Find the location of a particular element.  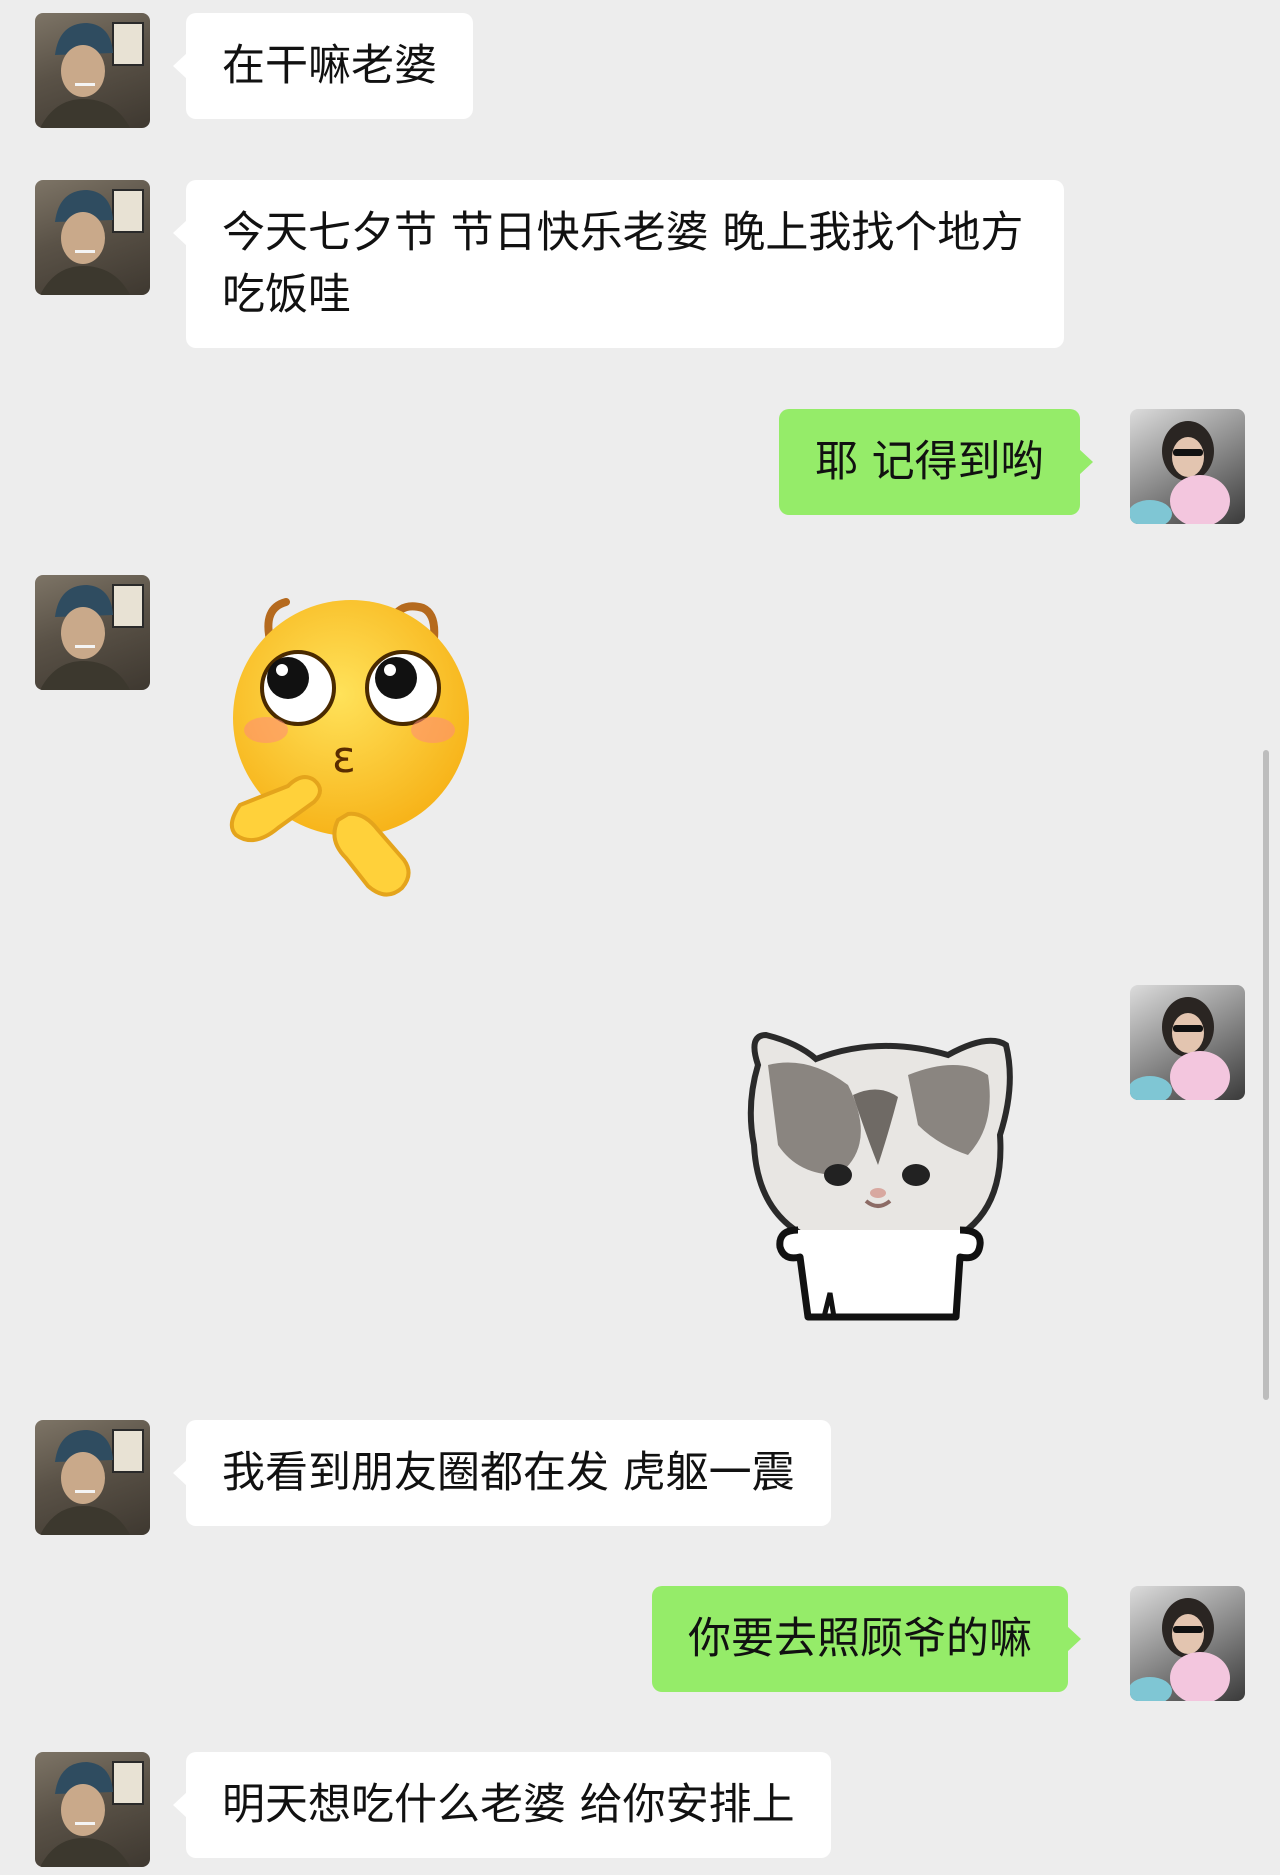

message-text: 耶 记得到哟 is located at coordinates (929, 462).